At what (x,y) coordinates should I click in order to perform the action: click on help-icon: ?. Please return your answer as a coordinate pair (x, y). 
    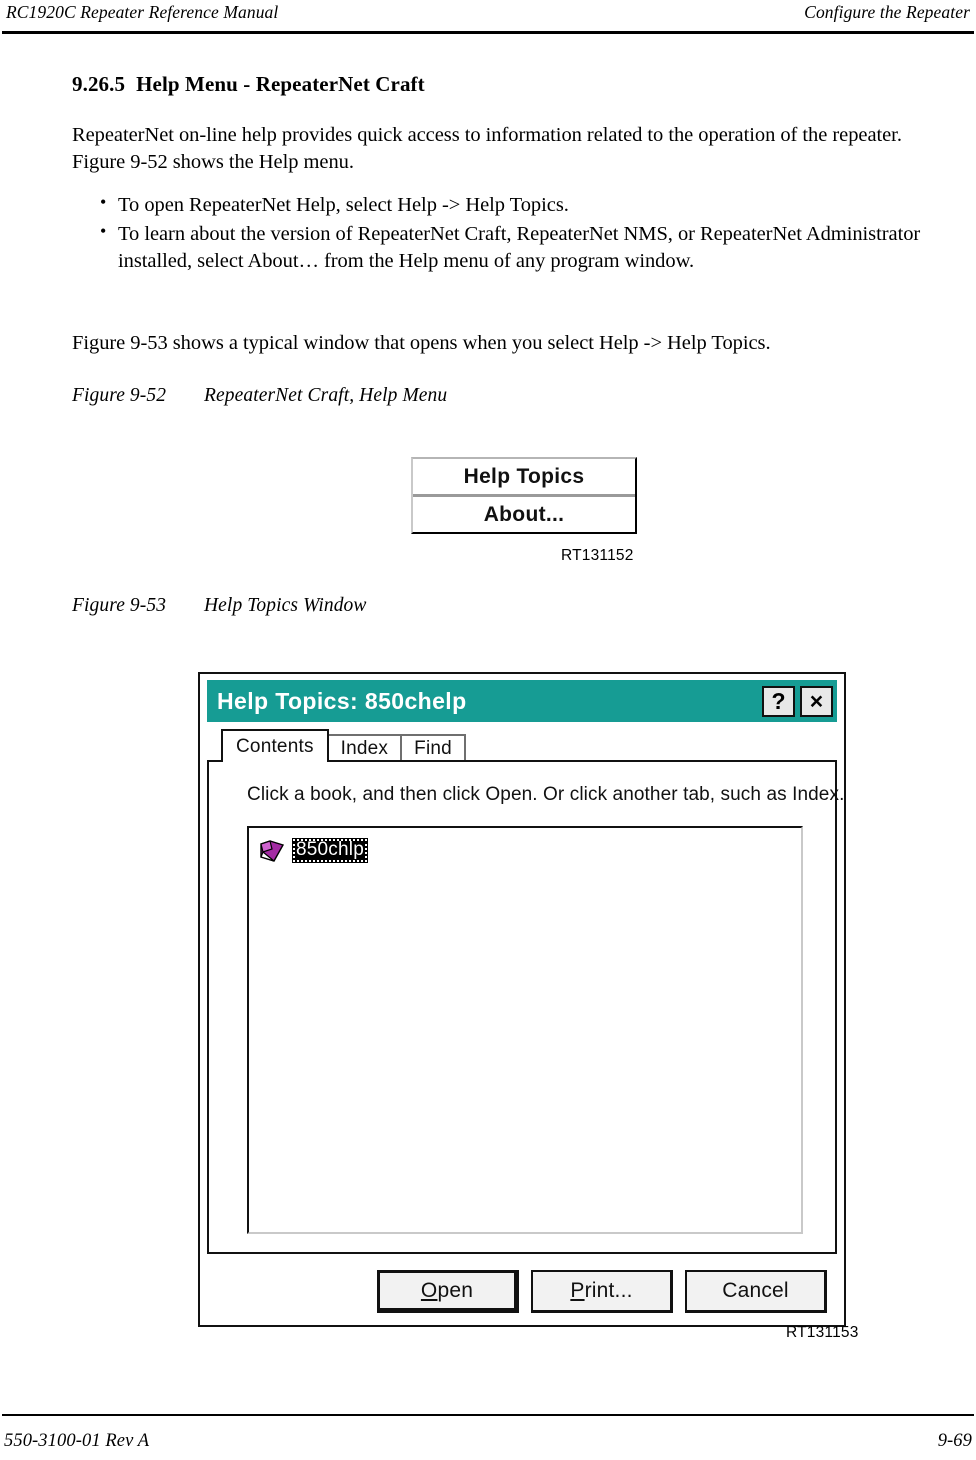
    Looking at the image, I should click on (778, 701).